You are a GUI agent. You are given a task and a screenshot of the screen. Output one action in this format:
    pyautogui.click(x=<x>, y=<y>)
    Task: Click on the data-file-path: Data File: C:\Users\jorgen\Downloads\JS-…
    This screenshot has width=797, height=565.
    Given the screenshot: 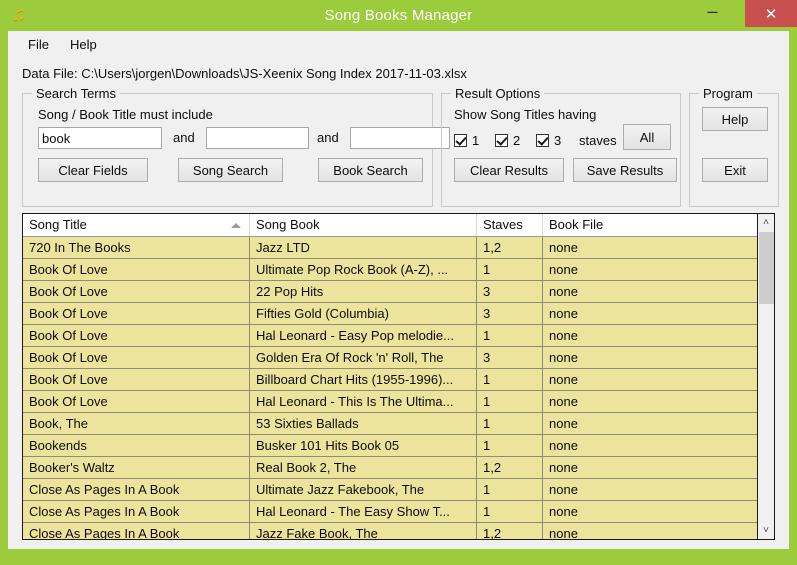 What is the action you would take?
    pyautogui.click(x=244, y=73)
    